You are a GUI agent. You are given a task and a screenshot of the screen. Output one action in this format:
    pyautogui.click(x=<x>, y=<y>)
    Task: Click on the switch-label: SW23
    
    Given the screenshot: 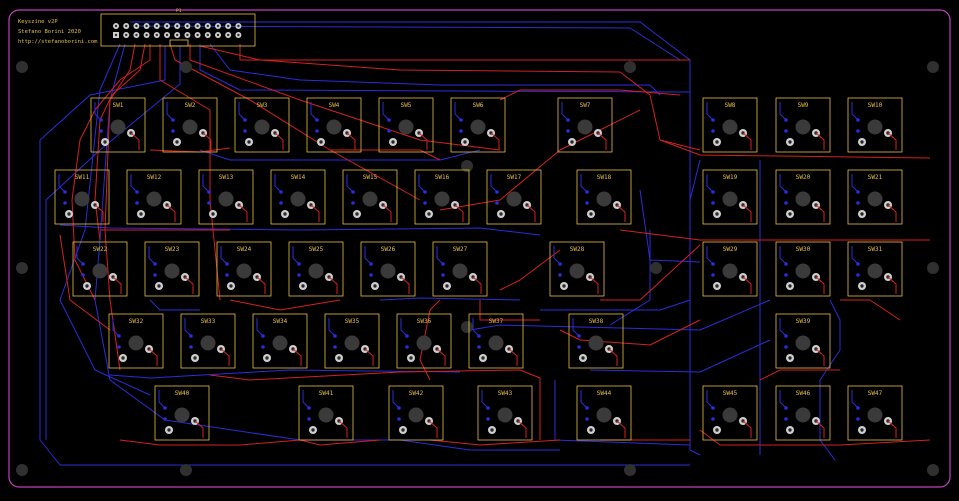 What is the action you would take?
    pyautogui.click(x=172, y=249)
    